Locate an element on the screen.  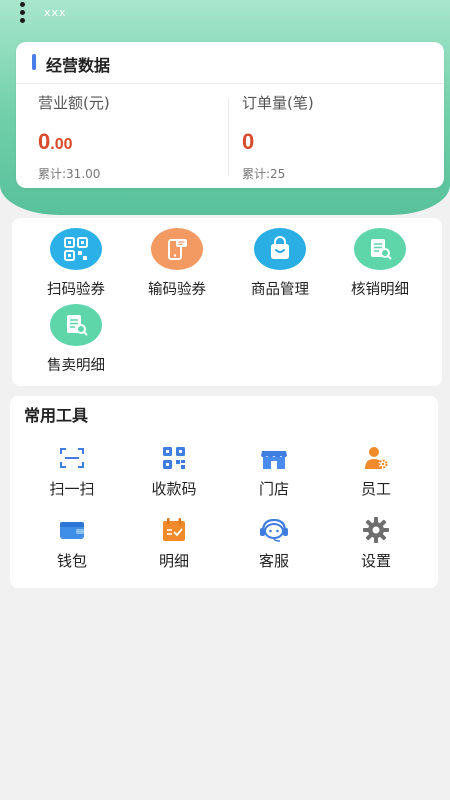
revenue-value-int: 0 is located at coordinates (44, 141).